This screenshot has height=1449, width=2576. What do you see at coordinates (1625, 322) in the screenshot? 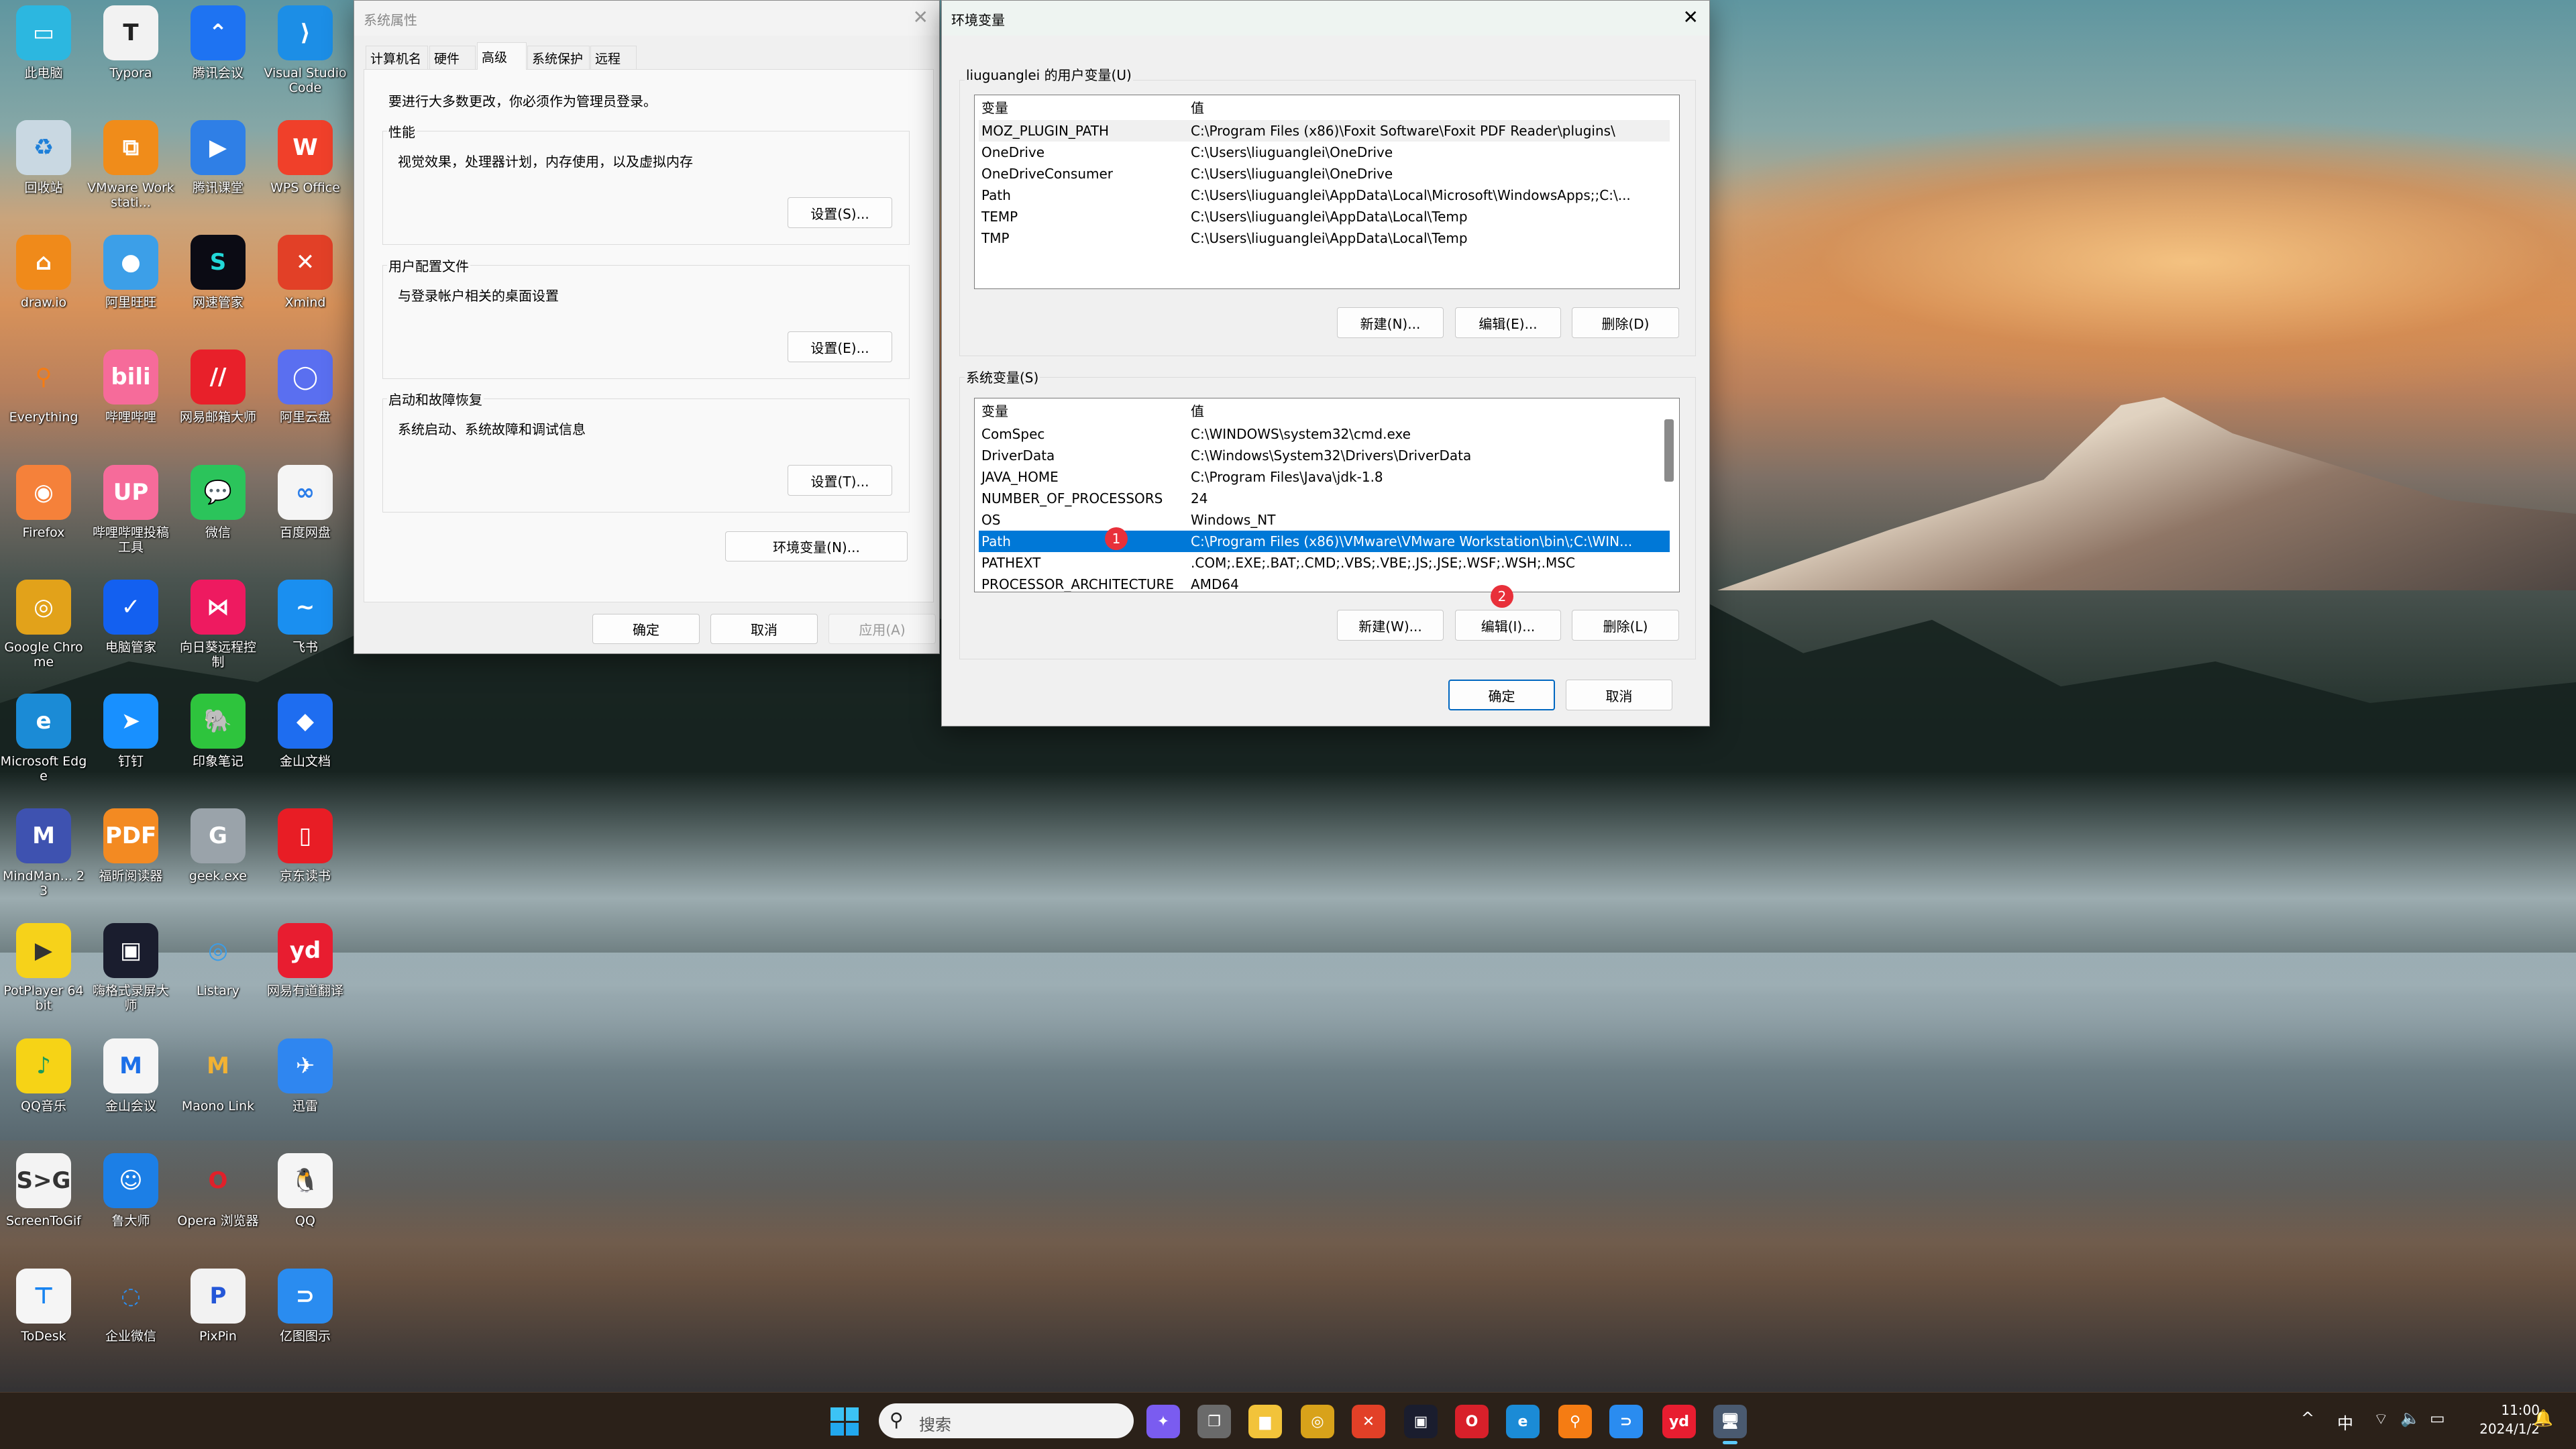
I see `user-delete-button: 删除(D)` at bounding box center [1625, 322].